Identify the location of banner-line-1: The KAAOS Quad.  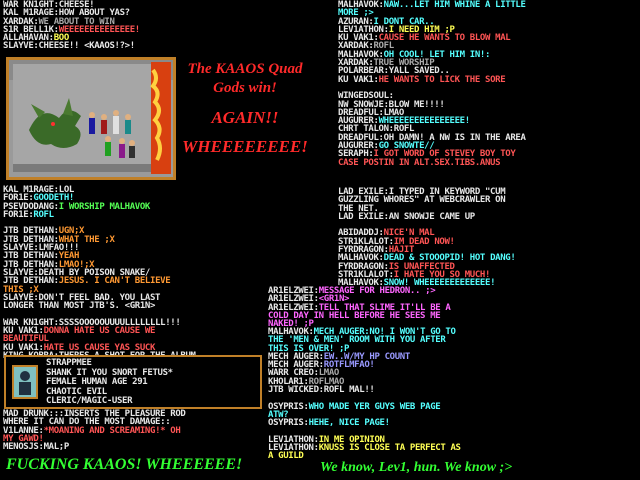
(245, 69).